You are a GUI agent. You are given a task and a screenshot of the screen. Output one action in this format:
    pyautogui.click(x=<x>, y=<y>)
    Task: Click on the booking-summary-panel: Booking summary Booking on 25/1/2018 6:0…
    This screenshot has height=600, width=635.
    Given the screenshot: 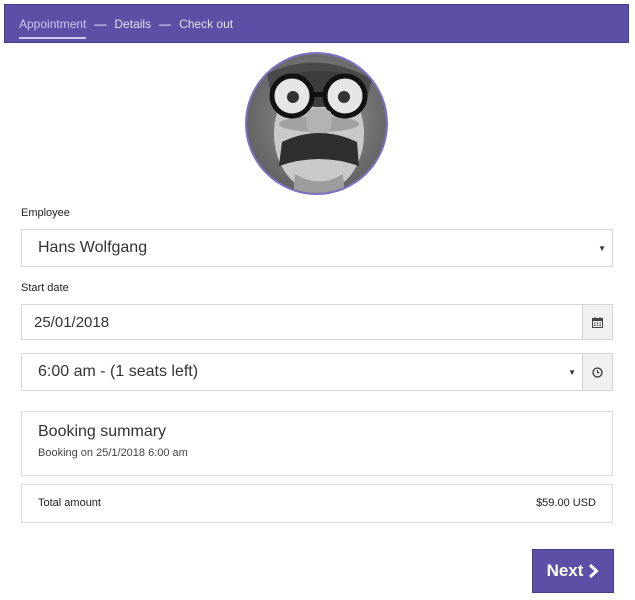 What is the action you would take?
    pyautogui.click(x=317, y=443)
    